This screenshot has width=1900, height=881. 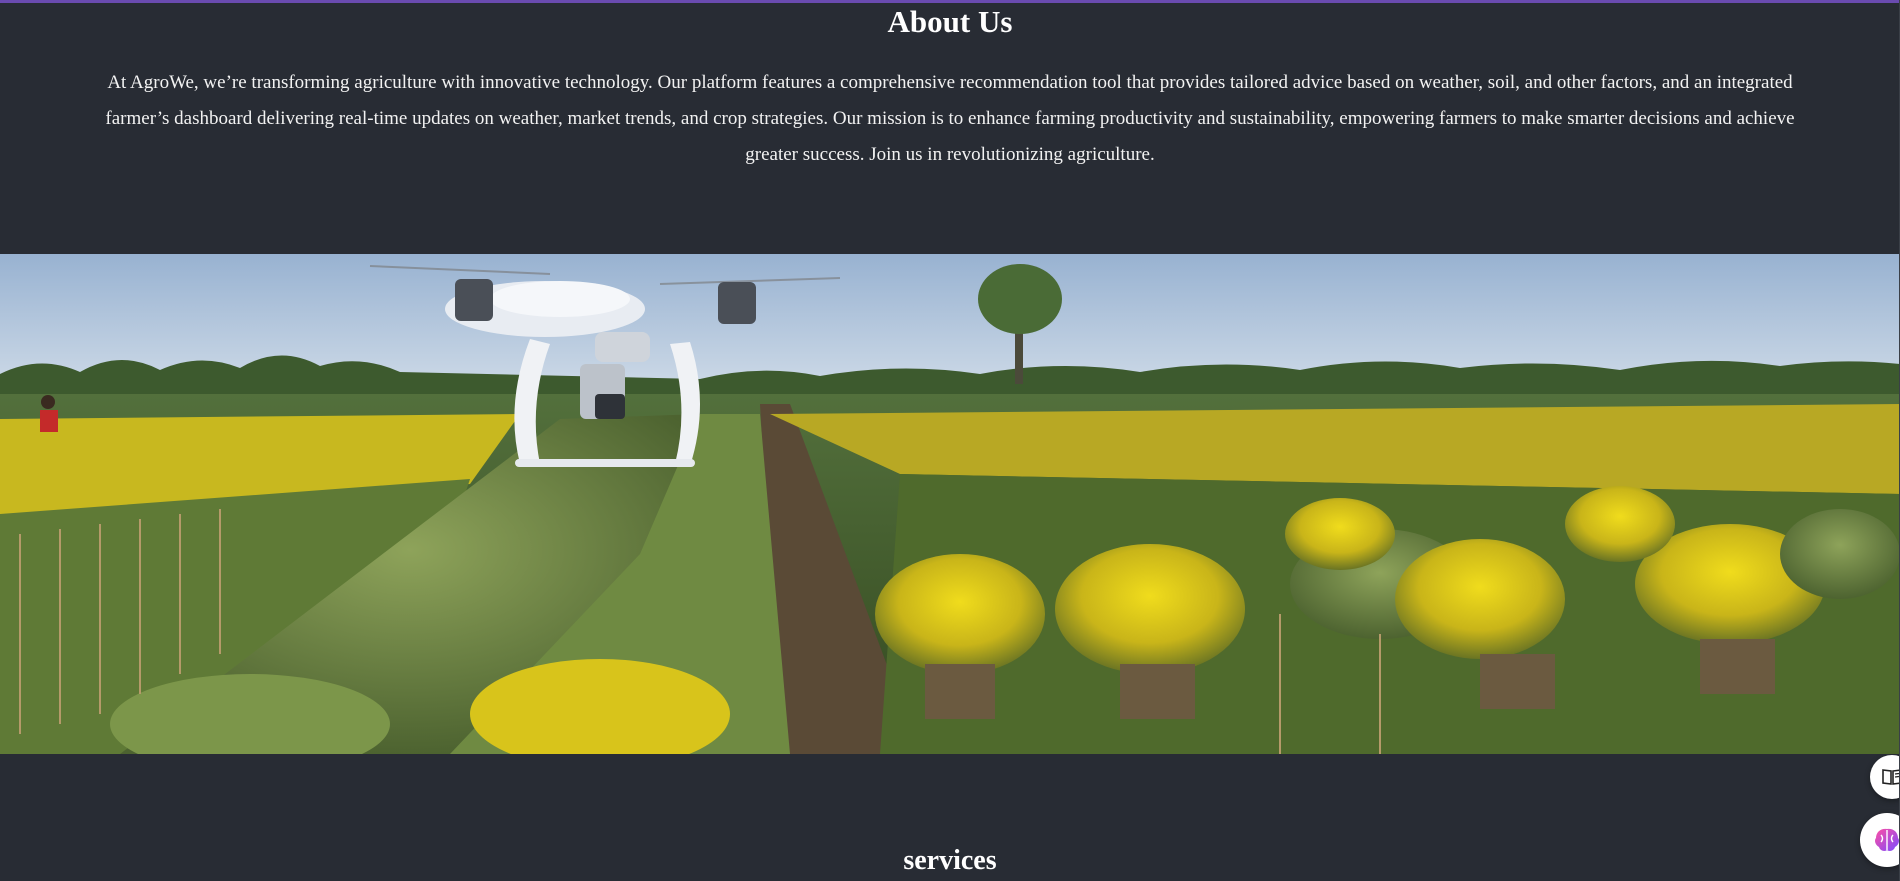 I want to click on reader-mode-button, so click(x=1885, y=777).